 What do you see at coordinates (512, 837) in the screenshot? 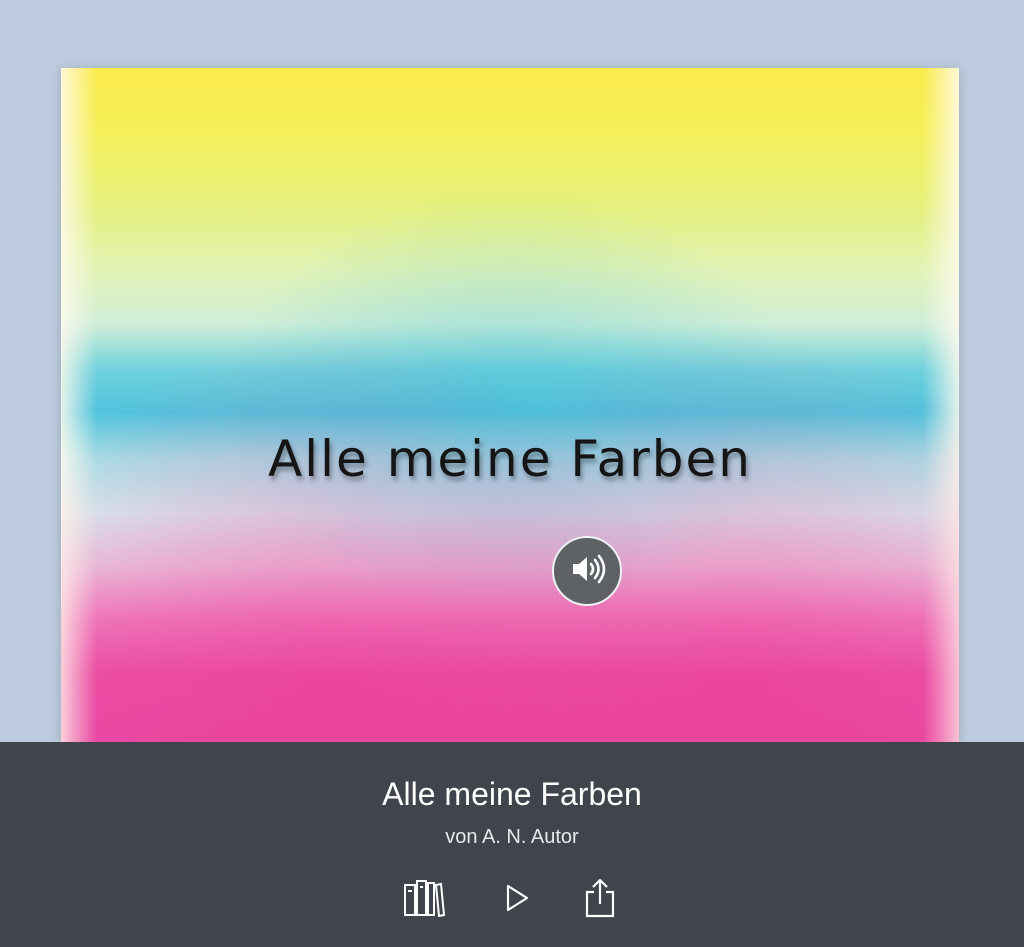
I see `book-author: von A. N. Autor` at bounding box center [512, 837].